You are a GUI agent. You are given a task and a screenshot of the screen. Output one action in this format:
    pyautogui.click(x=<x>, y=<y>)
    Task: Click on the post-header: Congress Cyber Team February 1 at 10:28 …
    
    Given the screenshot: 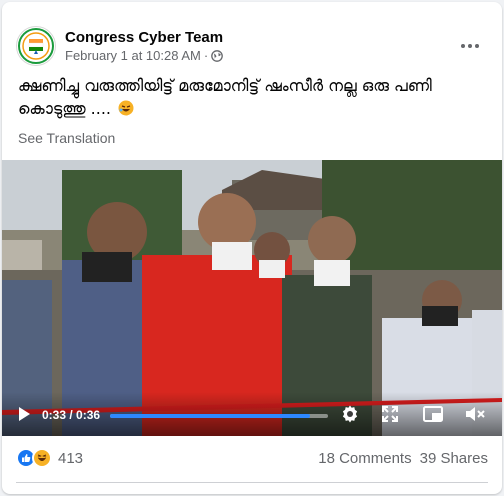 What is the action you would take?
    pyautogui.click(x=119, y=46)
    